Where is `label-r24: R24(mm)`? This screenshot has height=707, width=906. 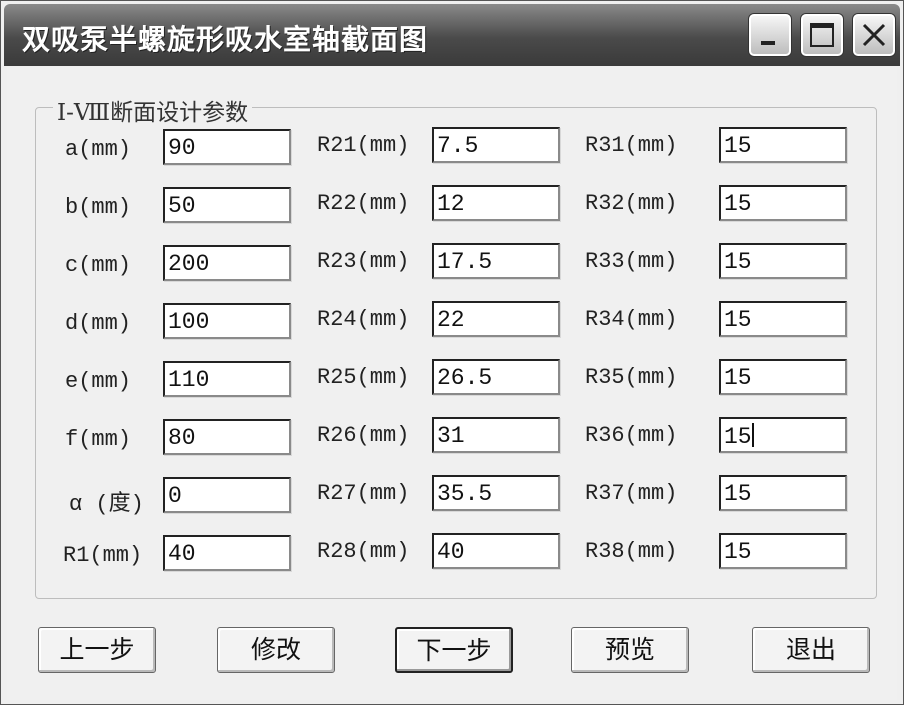 label-r24: R24(mm) is located at coordinates (363, 319).